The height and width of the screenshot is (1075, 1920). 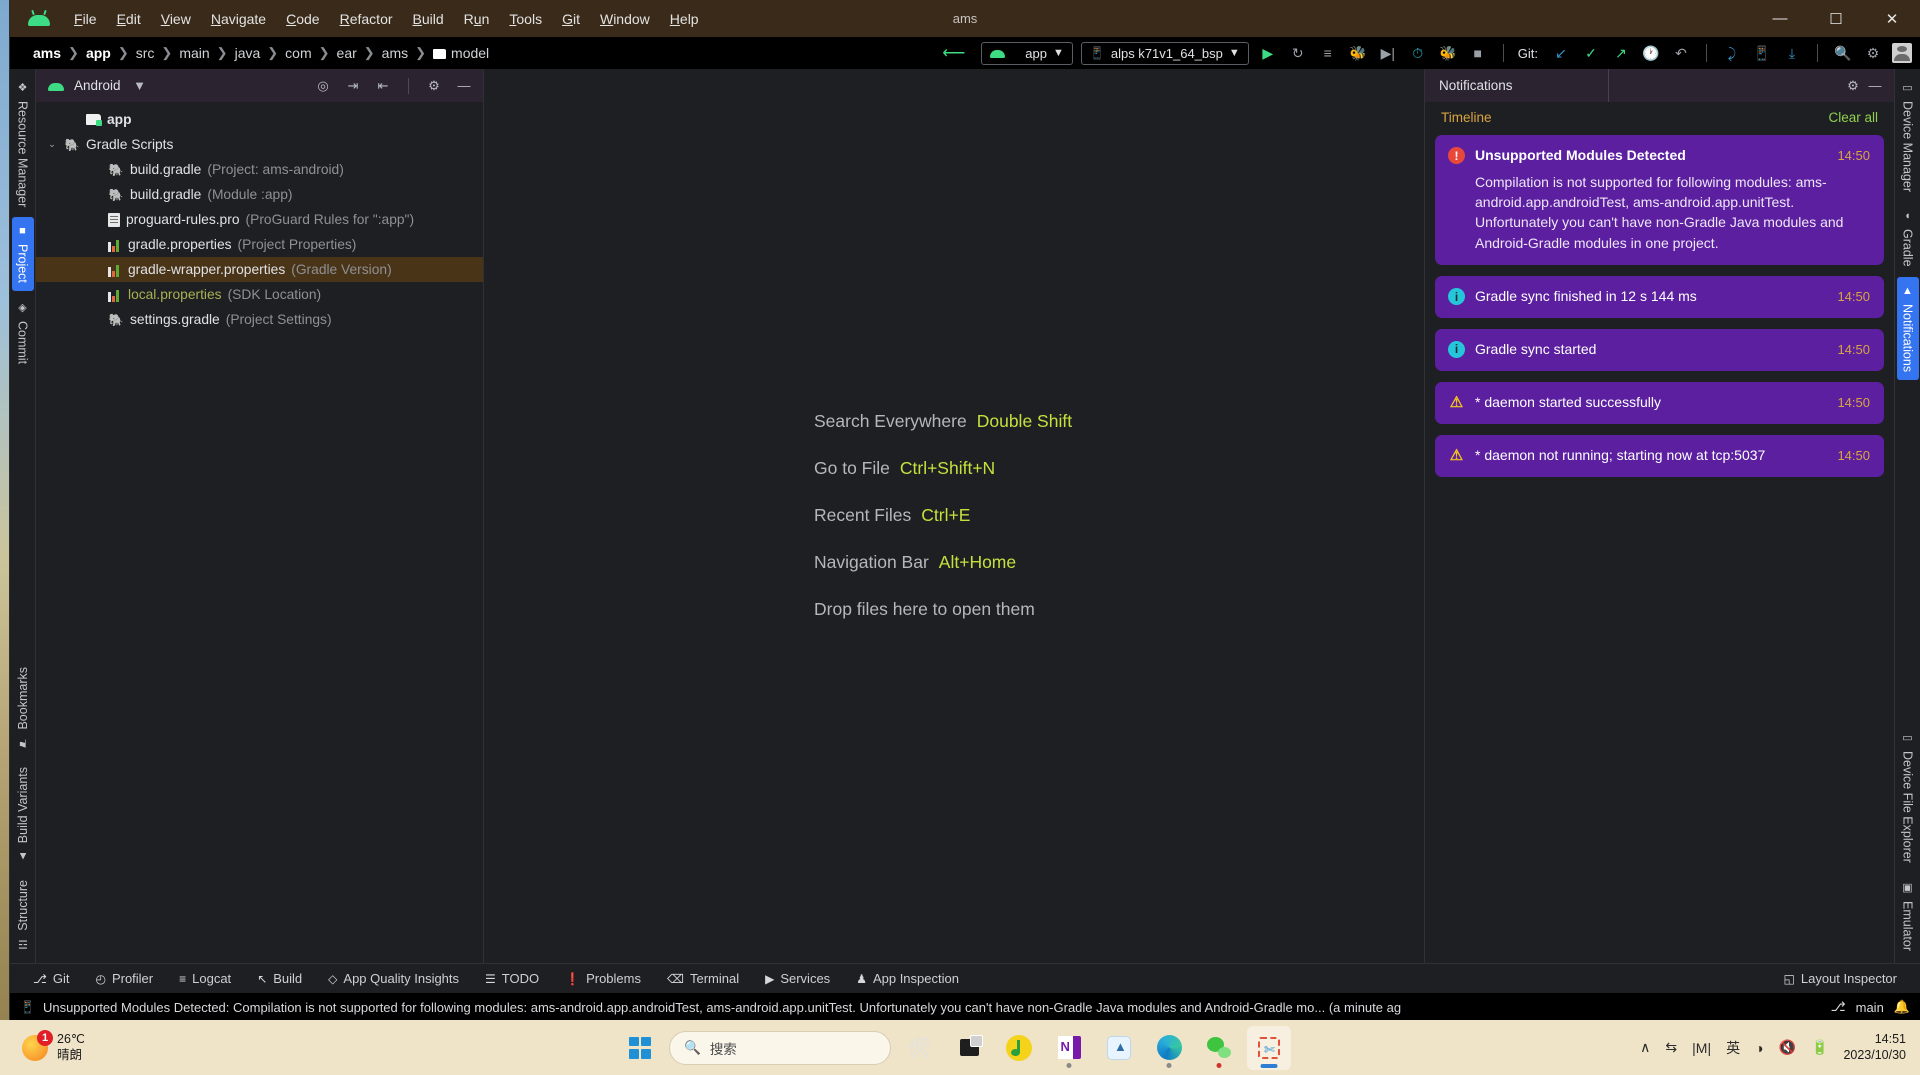 I want to click on stop-button: ■, so click(x=1478, y=53).